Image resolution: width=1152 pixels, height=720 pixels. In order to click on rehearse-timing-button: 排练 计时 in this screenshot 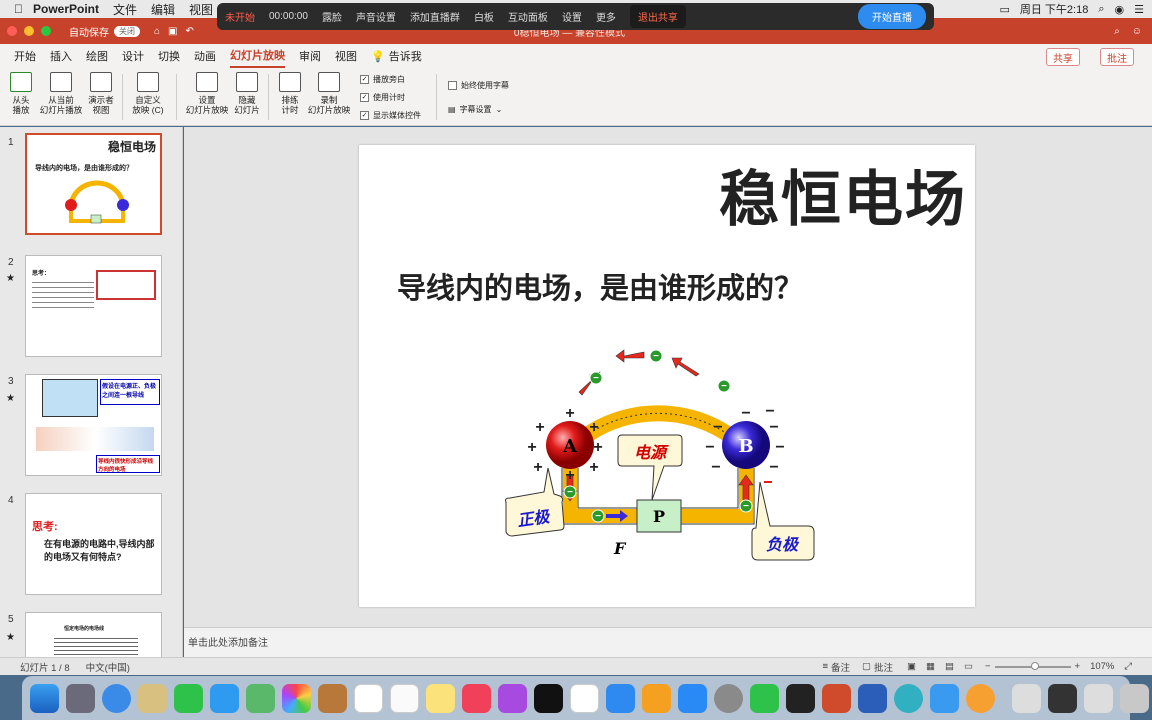, I will do `click(290, 93)`.